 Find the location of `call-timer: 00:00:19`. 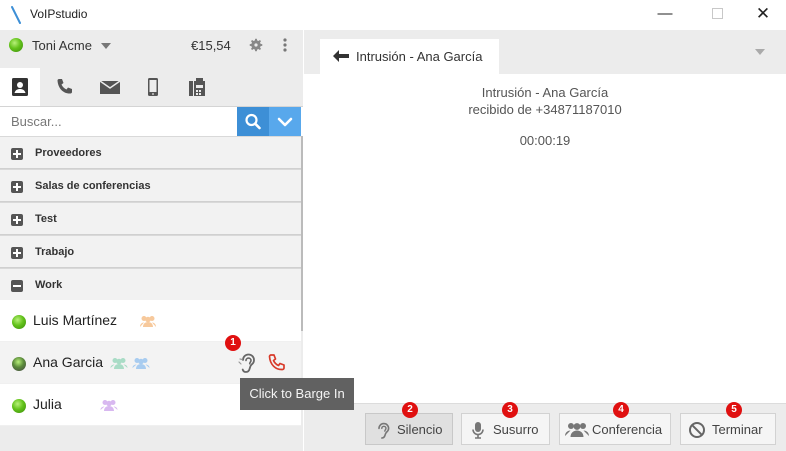

call-timer: 00:00:19 is located at coordinates (545, 140).